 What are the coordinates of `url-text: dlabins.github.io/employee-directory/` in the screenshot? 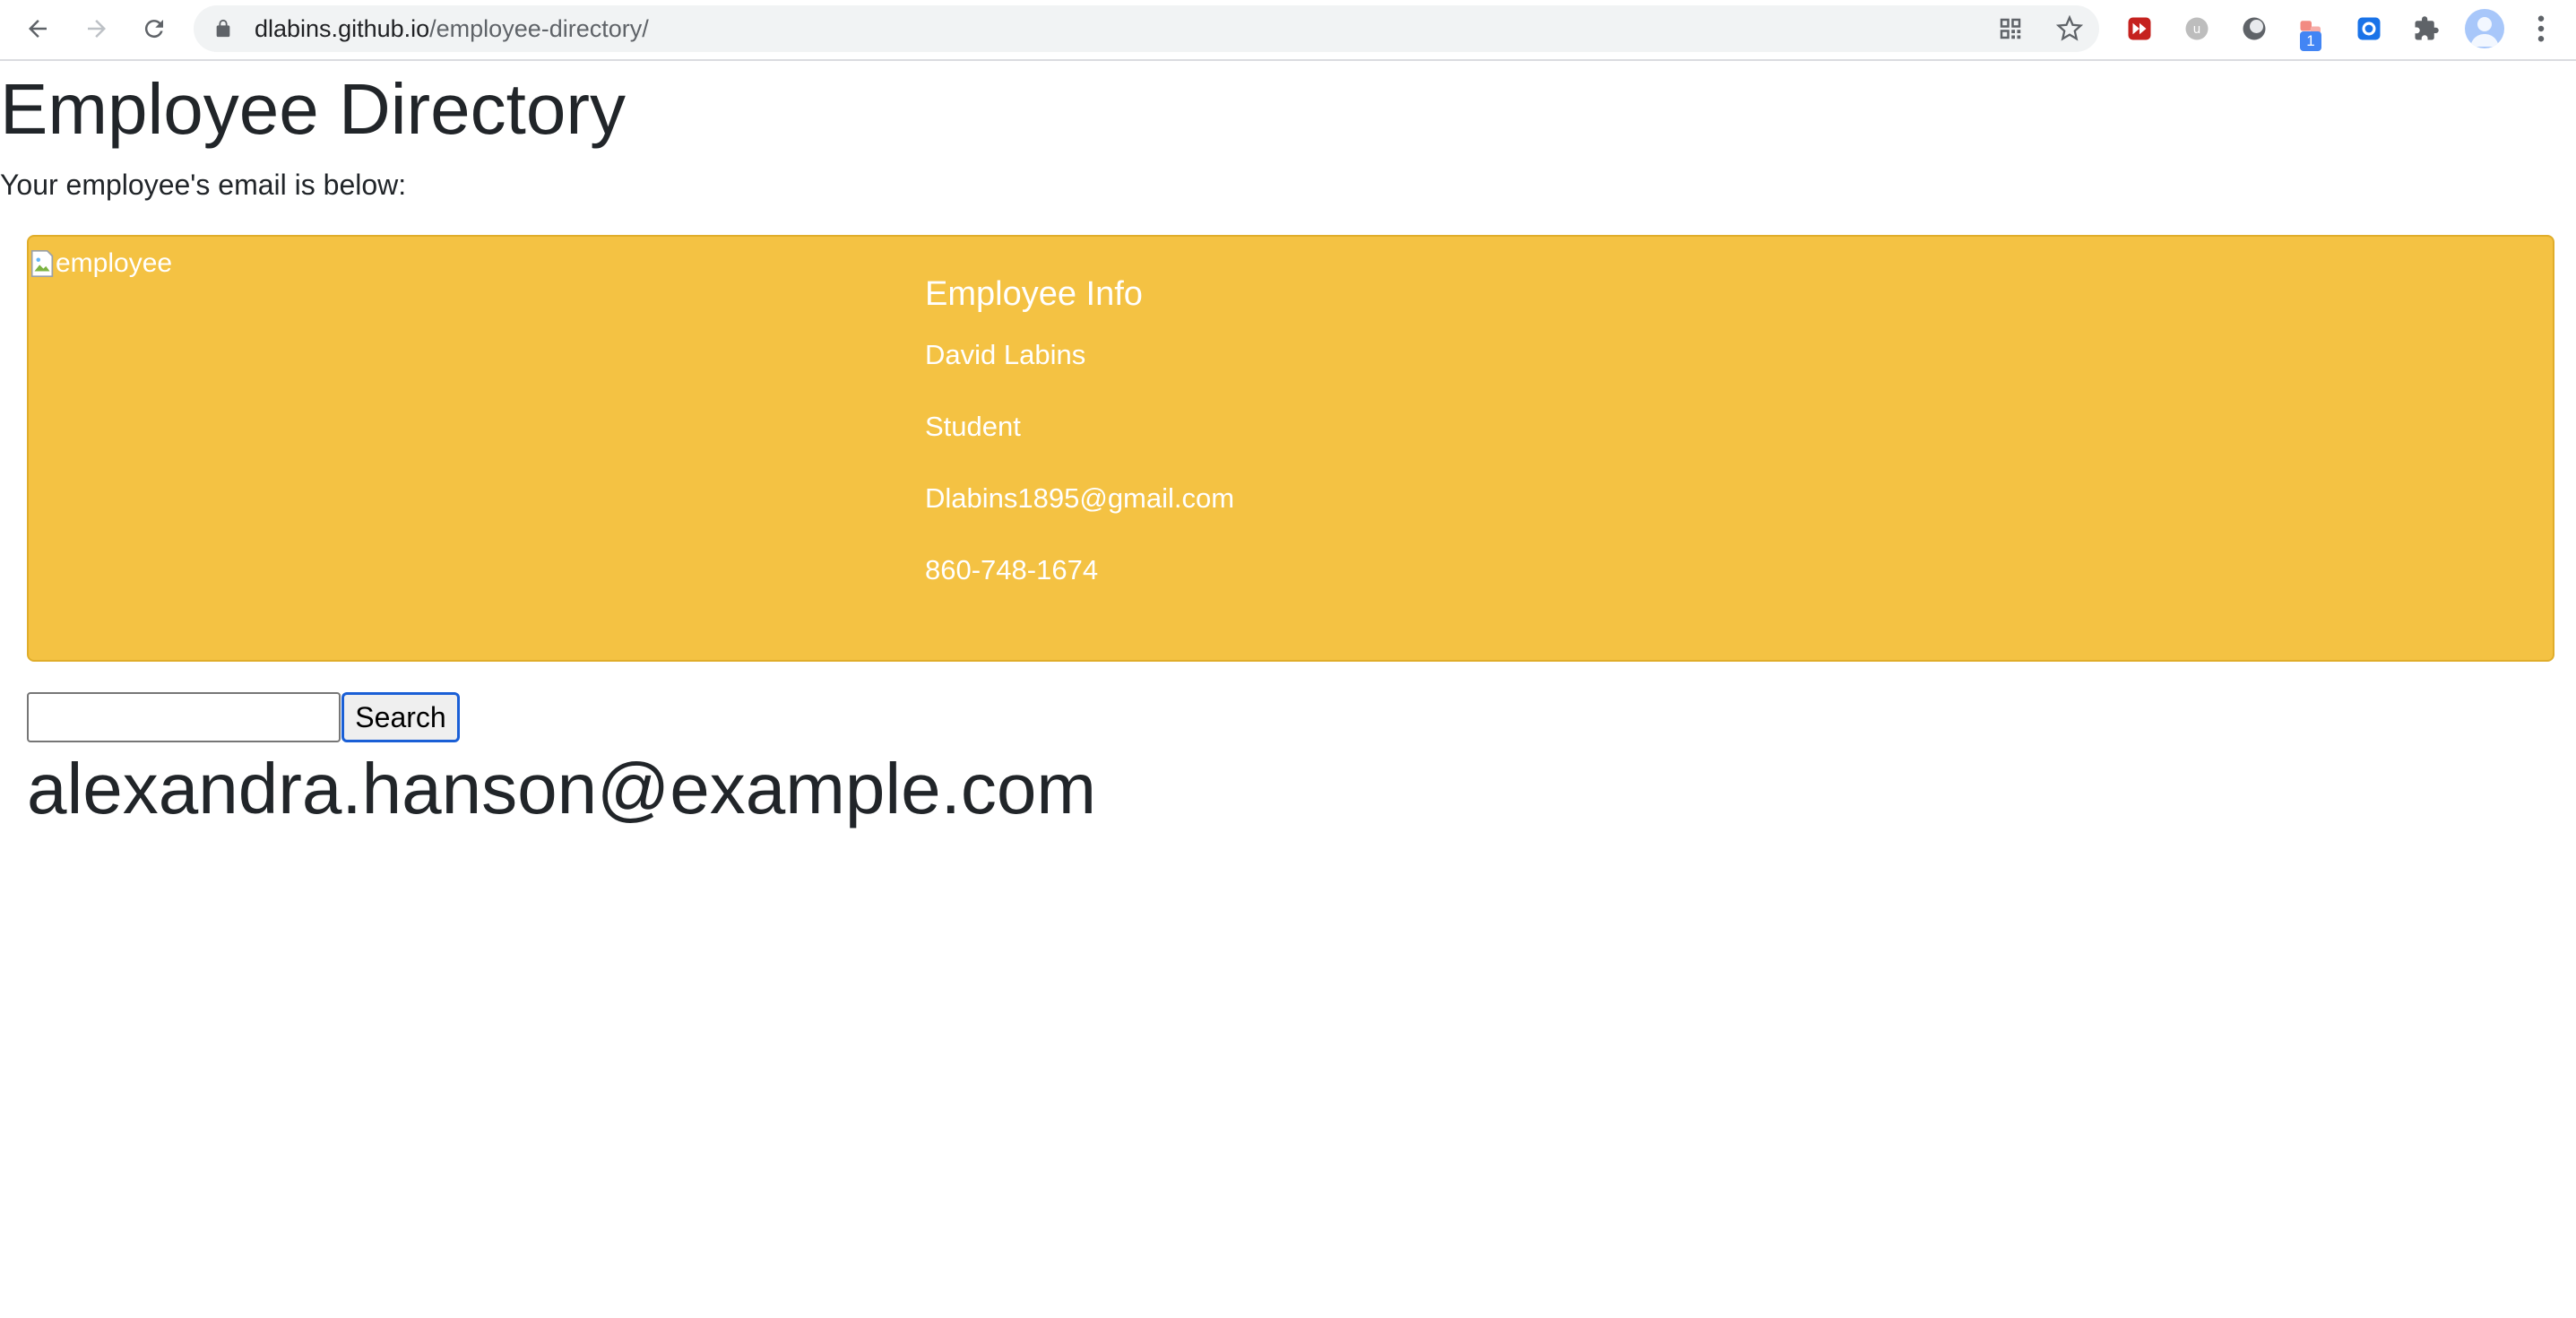 It's located at (452, 29).